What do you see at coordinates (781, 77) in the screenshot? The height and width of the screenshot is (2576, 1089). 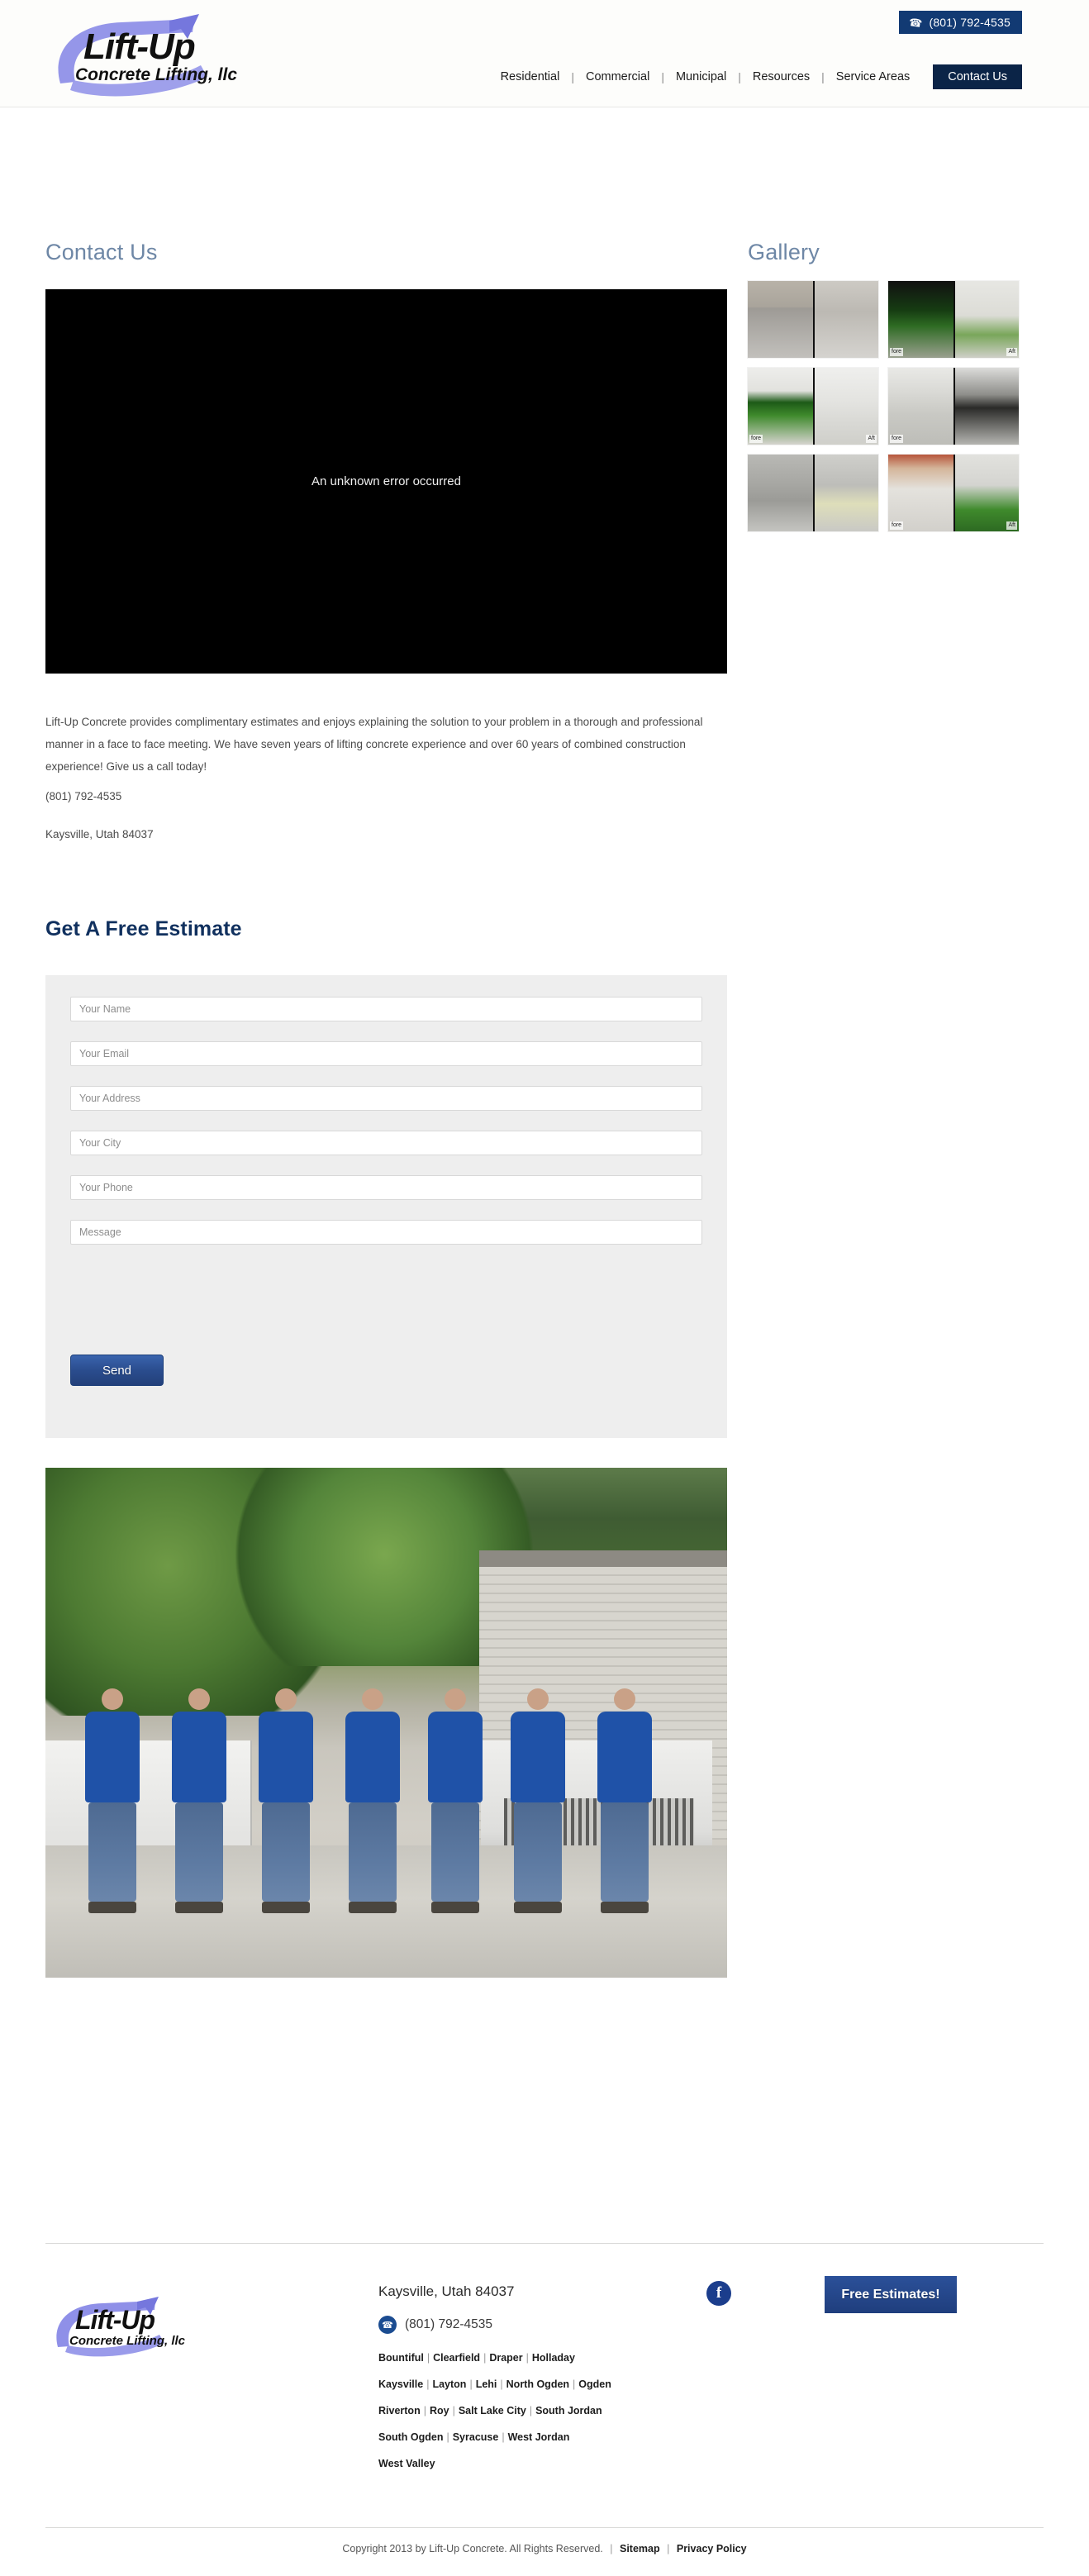 I see `nav-item-resources: Resources` at bounding box center [781, 77].